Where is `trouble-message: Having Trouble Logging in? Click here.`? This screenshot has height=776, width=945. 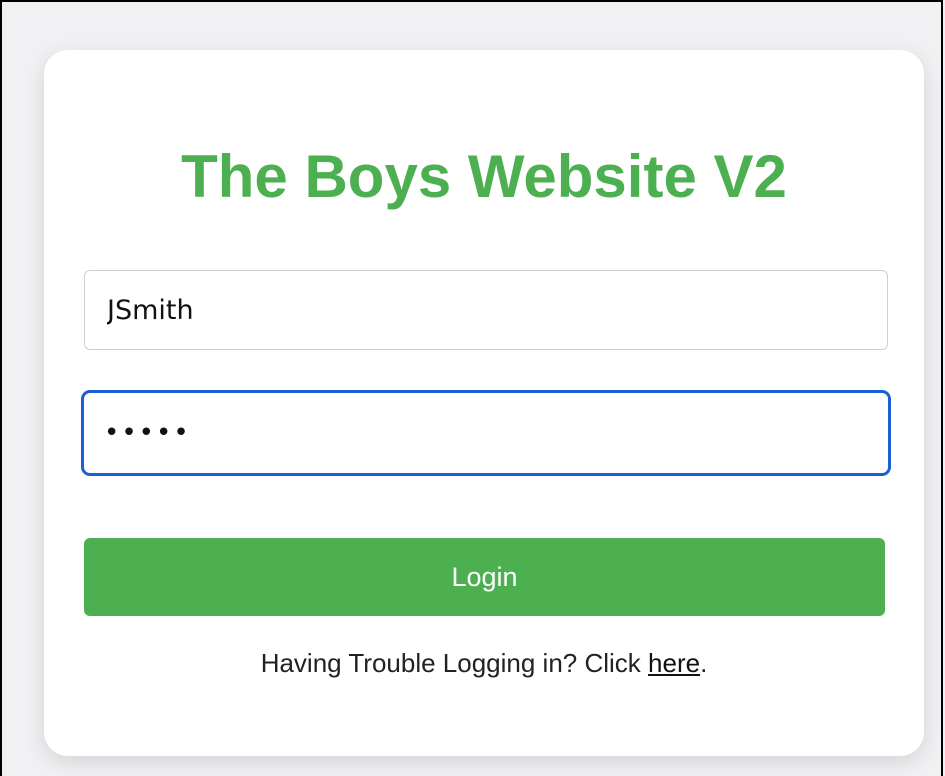
trouble-message: Having Trouble Logging in? Click here. is located at coordinates (484, 663).